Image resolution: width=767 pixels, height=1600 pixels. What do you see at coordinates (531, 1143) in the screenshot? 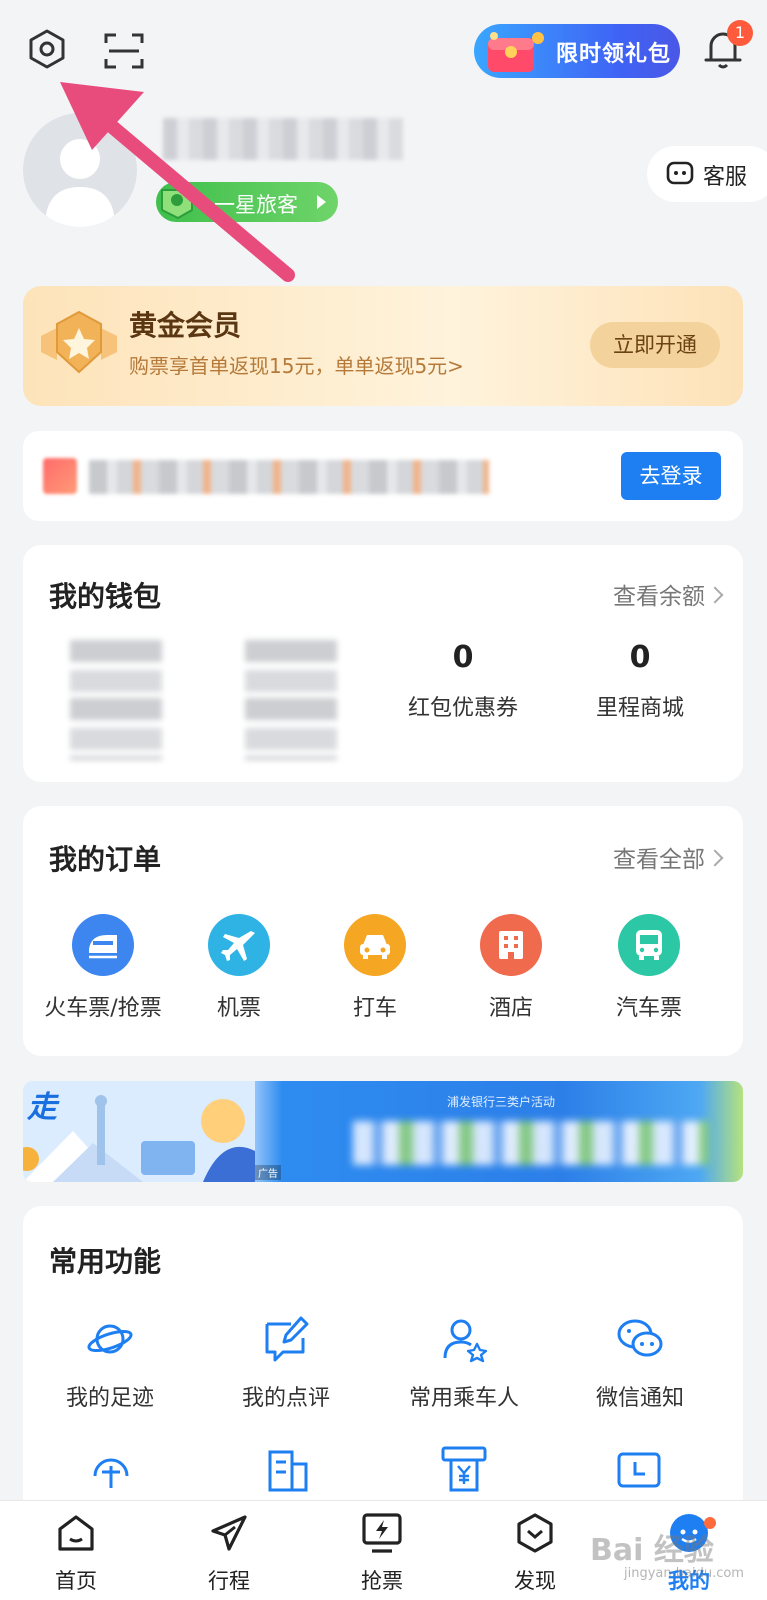
I see `banner-blurred-headline` at bounding box center [531, 1143].